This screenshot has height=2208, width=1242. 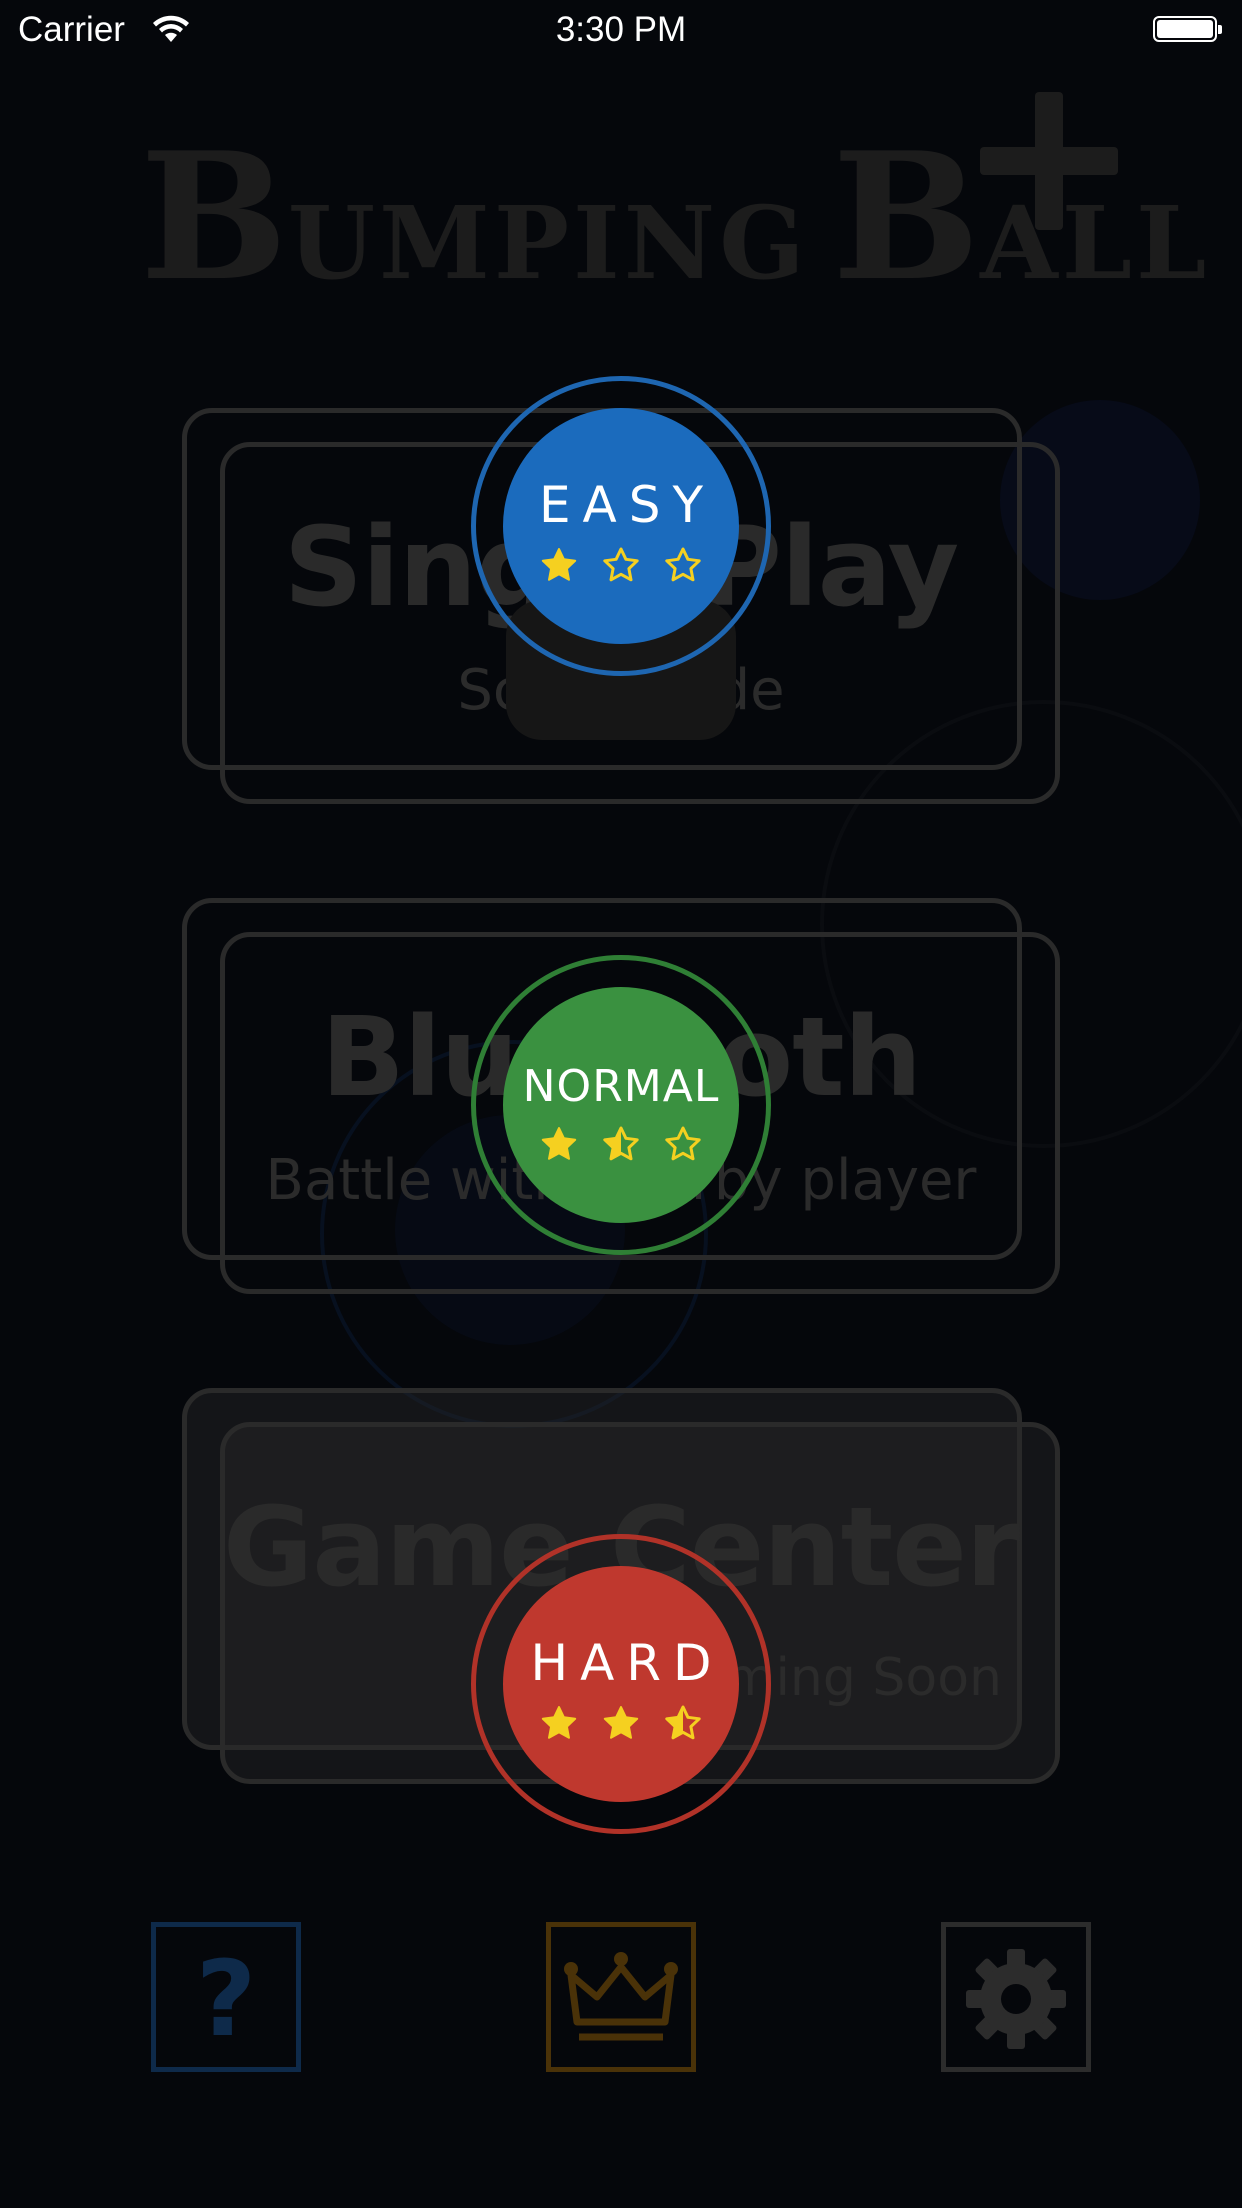 I want to click on difficulty-easy-button: EASY, so click(x=621, y=526).